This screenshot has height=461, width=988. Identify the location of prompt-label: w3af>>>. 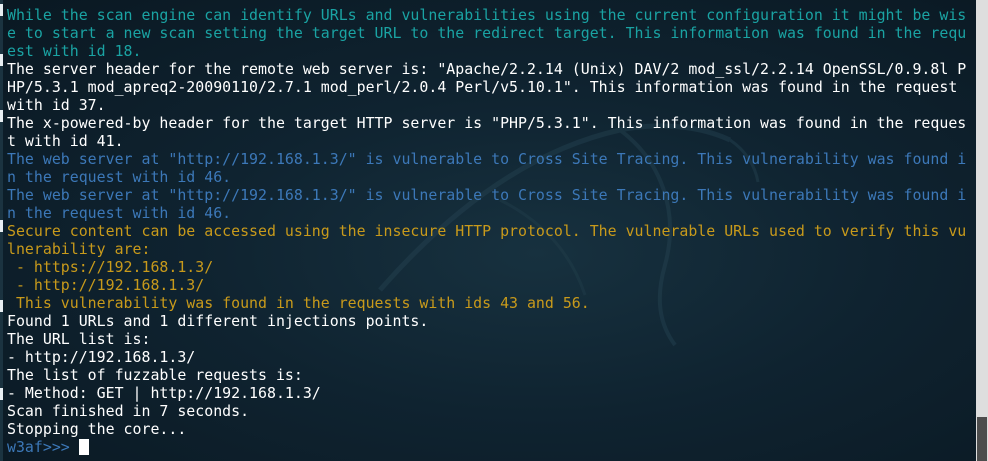
(38, 447).